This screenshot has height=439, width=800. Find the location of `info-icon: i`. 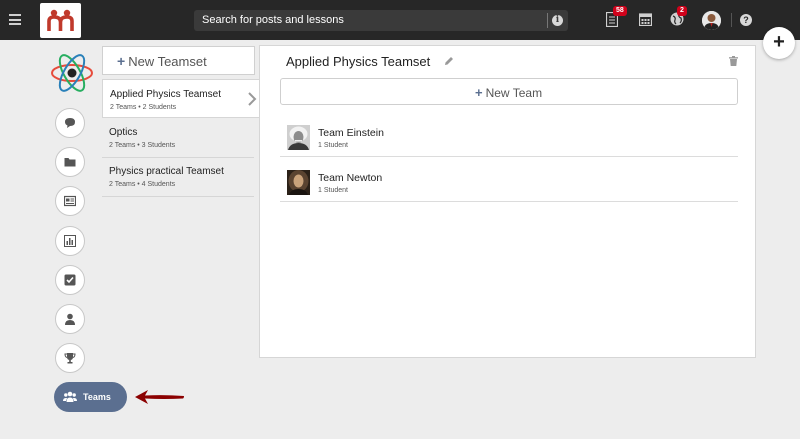

info-icon: i is located at coordinates (557, 20).